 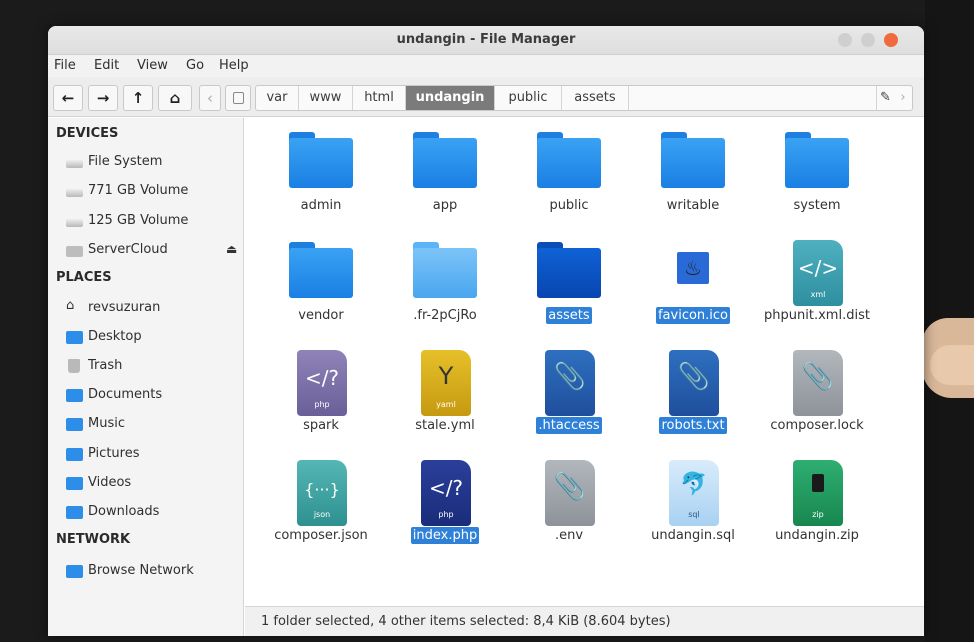 What do you see at coordinates (74, 424) in the screenshot?
I see `music-folder-icon` at bounding box center [74, 424].